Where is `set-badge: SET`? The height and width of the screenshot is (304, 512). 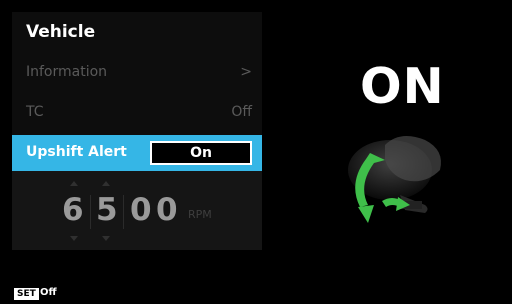
set-badge: SET is located at coordinates (26, 294).